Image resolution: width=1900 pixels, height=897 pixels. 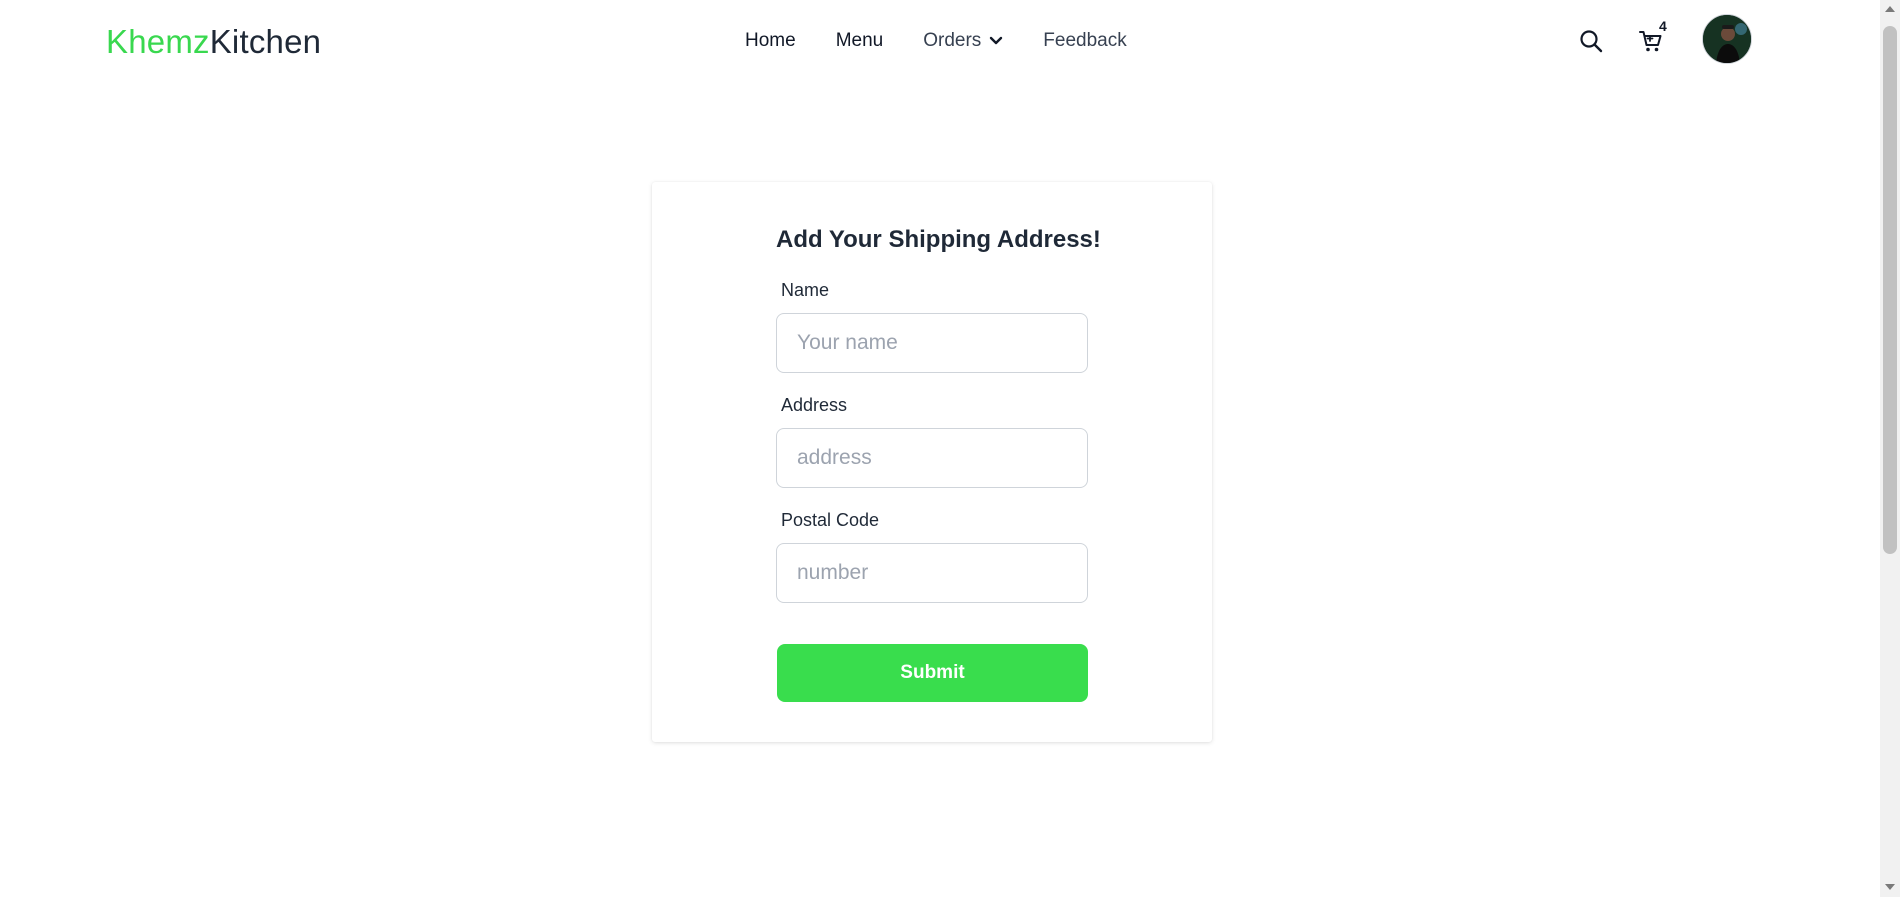 I want to click on scroll-up-arrow-icon, so click(x=1890, y=9).